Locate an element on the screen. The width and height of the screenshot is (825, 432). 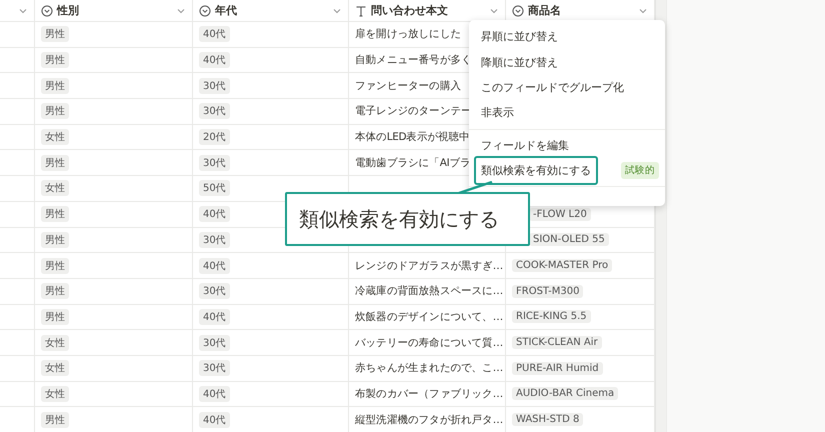
product-tag: FROST-M300 is located at coordinates (548, 291).